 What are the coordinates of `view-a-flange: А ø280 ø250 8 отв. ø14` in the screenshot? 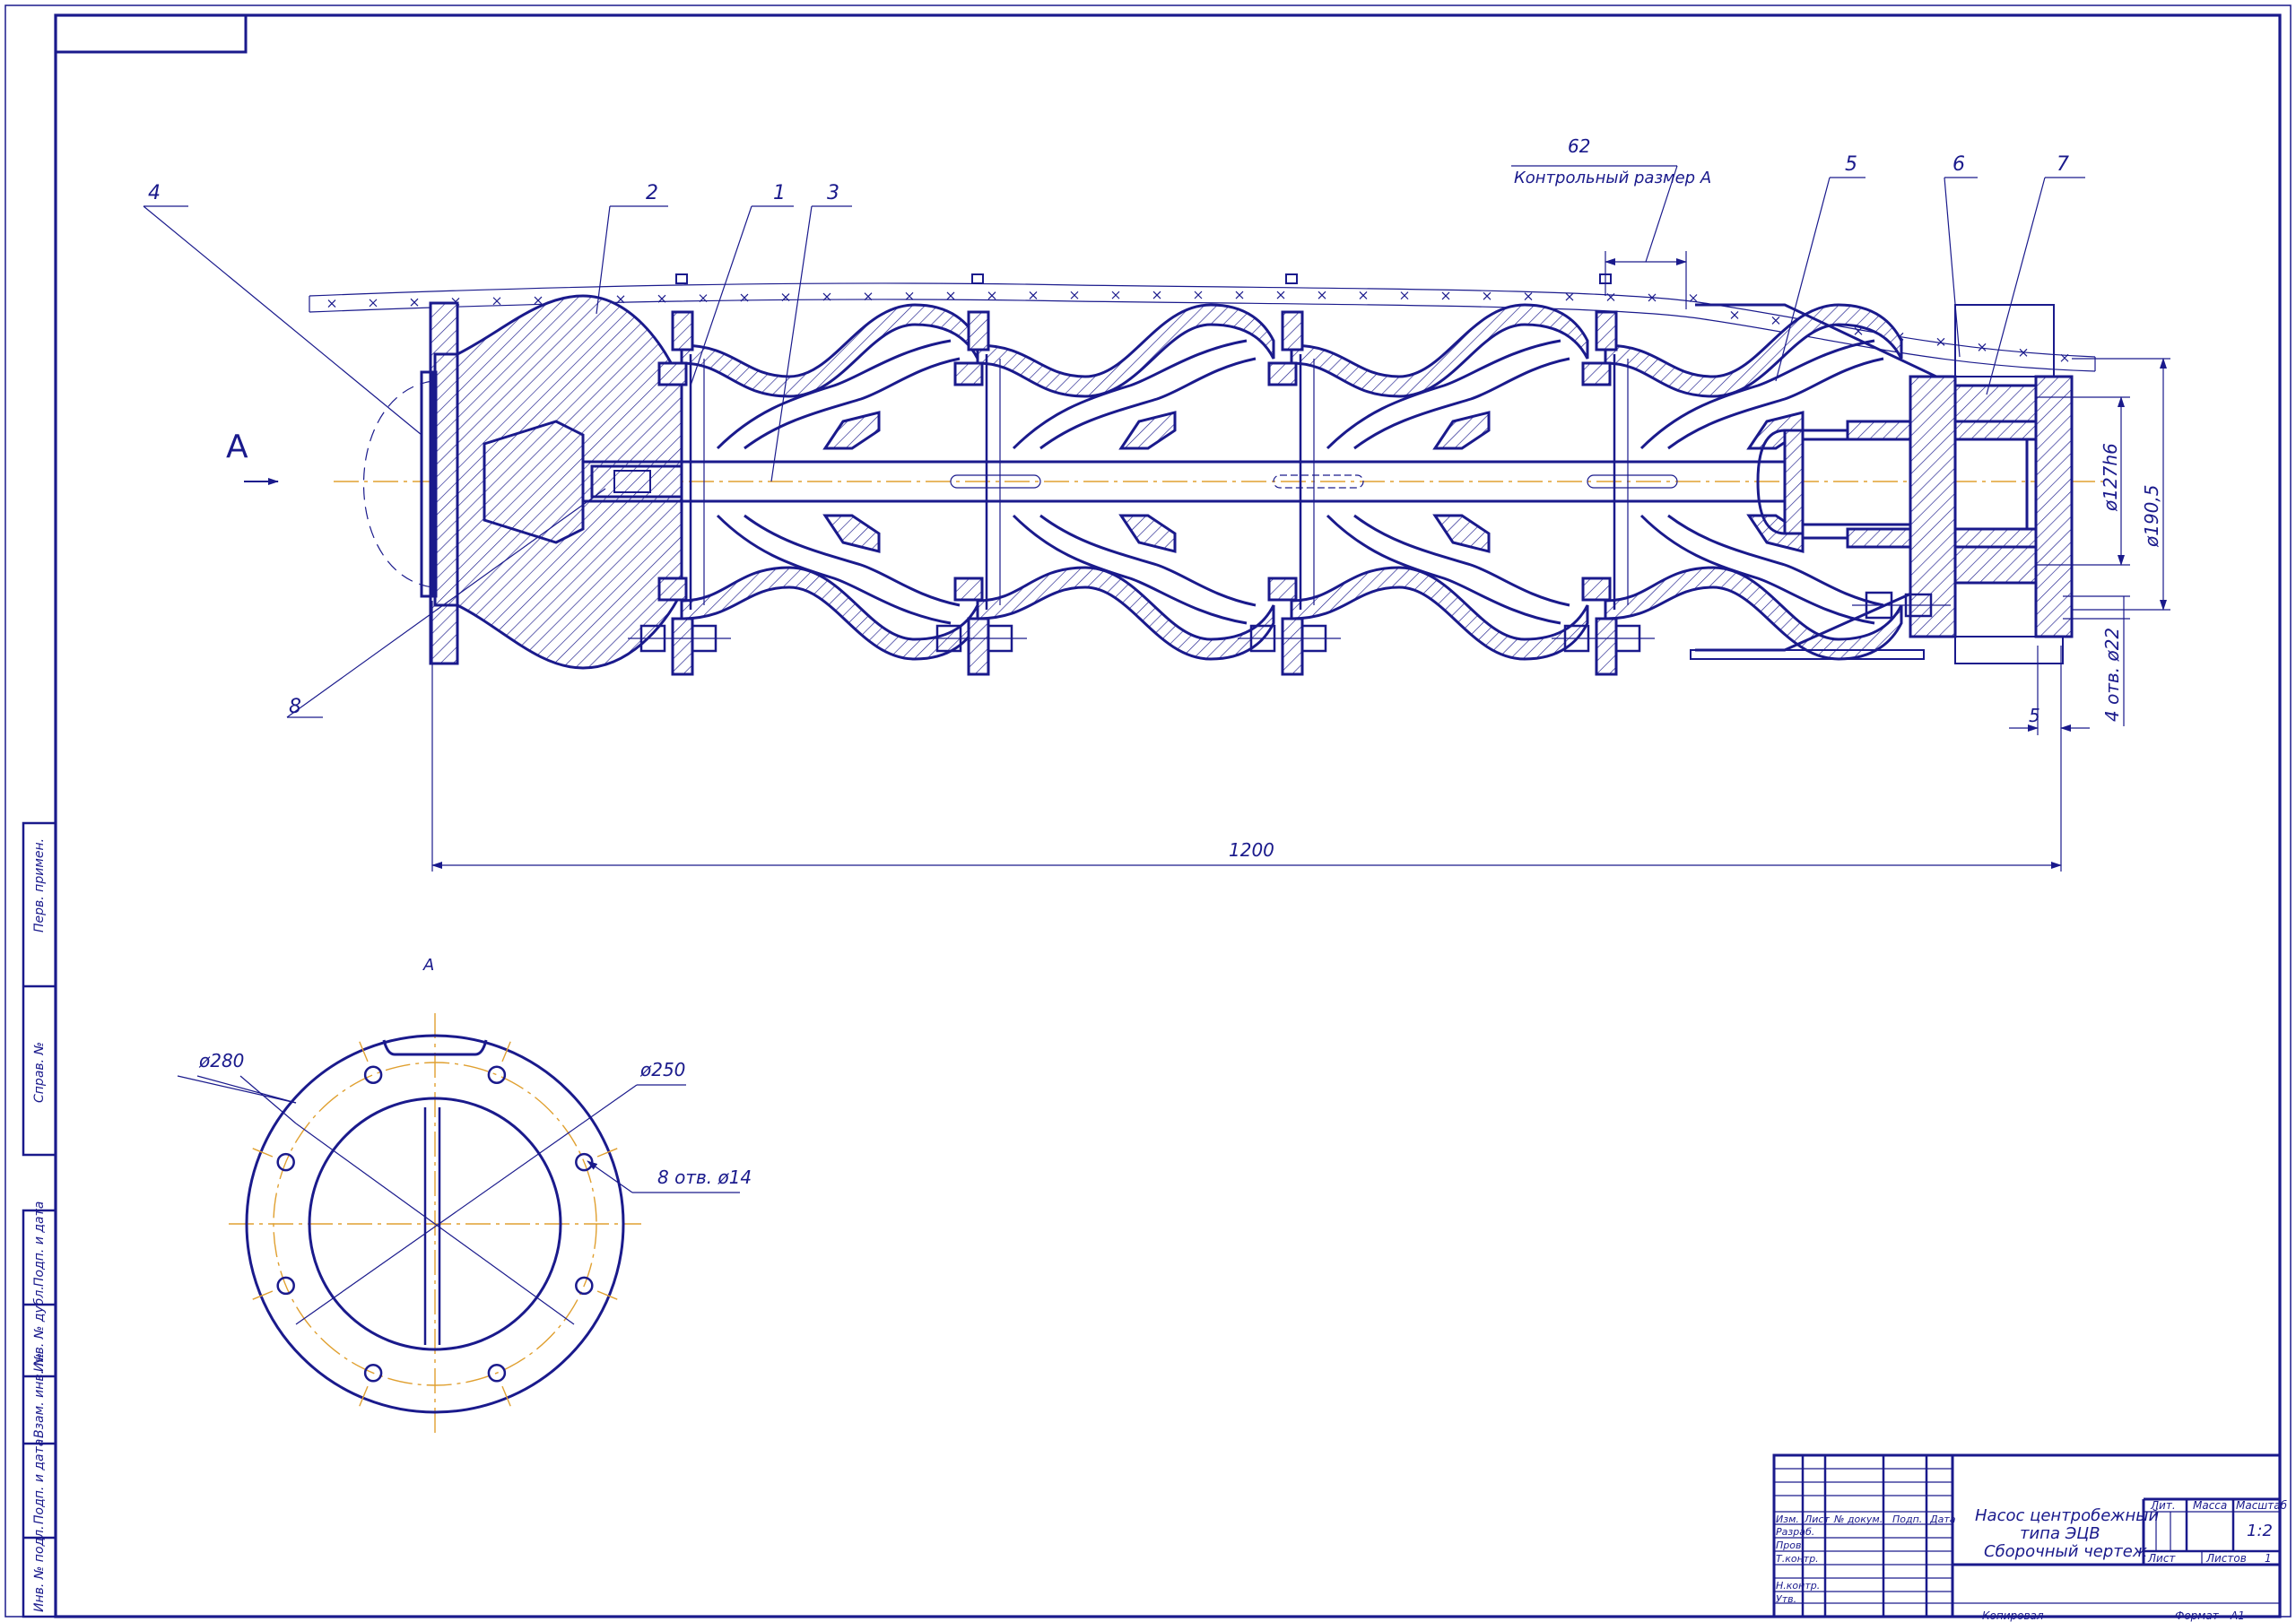 It's located at (464, 1195).